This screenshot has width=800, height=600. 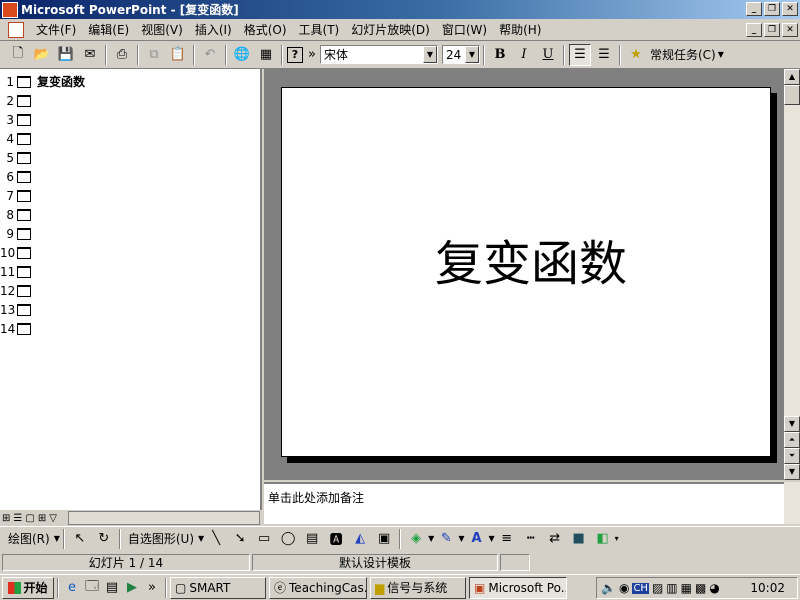 What do you see at coordinates (218, 587) in the screenshot?
I see `task-smart: ▢ SMART` at bounding box center [218, 587].